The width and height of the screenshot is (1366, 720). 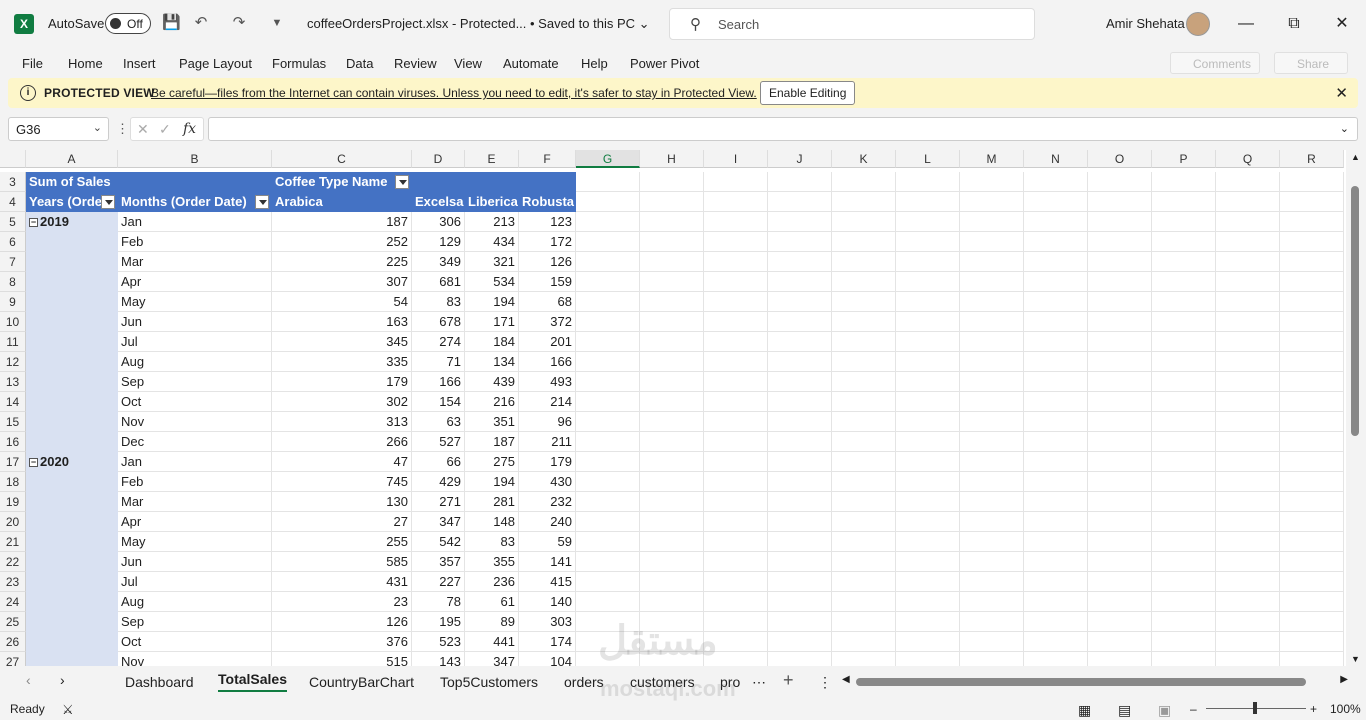 I want to click on pivot-value-cell: 126, so click(x=342, y=622).